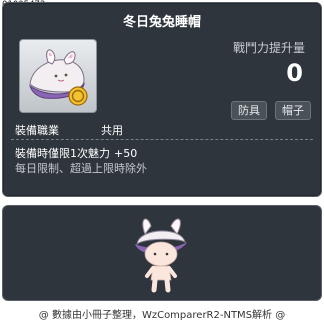  I want to click on divider, so click(162, 140).